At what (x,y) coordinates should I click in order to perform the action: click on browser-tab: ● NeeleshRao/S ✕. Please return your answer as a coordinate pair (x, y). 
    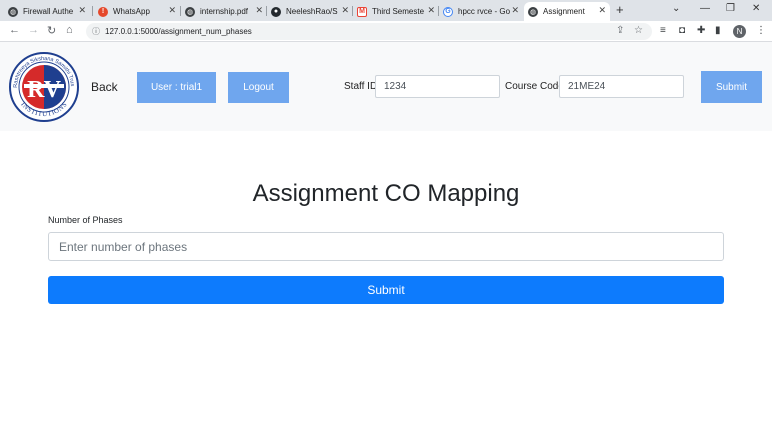
    Looking at the image, I should click on (310, 11).